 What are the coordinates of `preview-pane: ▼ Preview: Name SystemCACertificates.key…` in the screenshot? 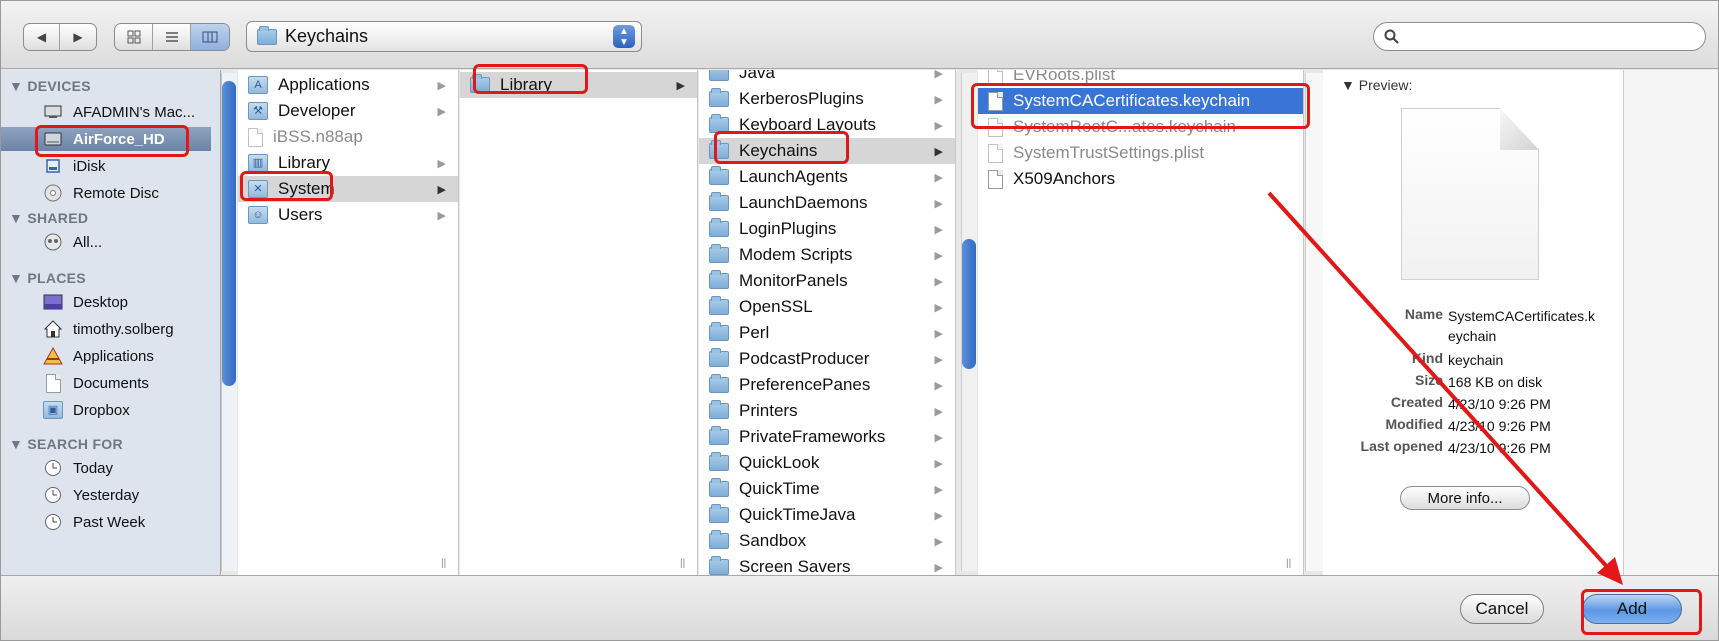 It's located at (1473, 322).